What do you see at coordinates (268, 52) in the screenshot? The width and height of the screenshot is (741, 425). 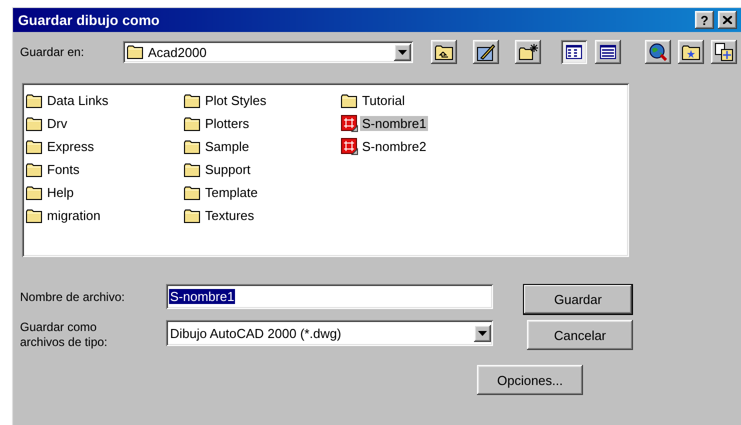 I see `save-in-dropdown: Acad2000` at bounding box center [268, 52].